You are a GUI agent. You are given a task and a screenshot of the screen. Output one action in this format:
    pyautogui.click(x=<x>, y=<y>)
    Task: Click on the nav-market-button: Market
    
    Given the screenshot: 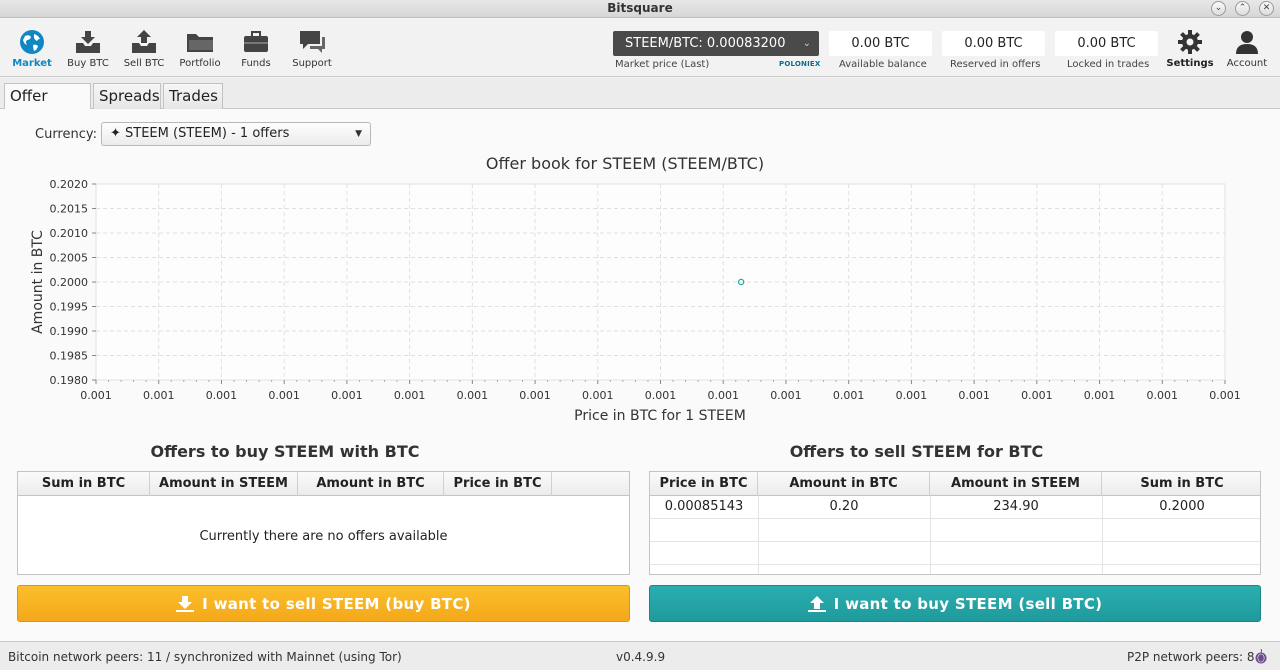 What is the action you would take?
    pyautogui.click(x=32, y=51)
    